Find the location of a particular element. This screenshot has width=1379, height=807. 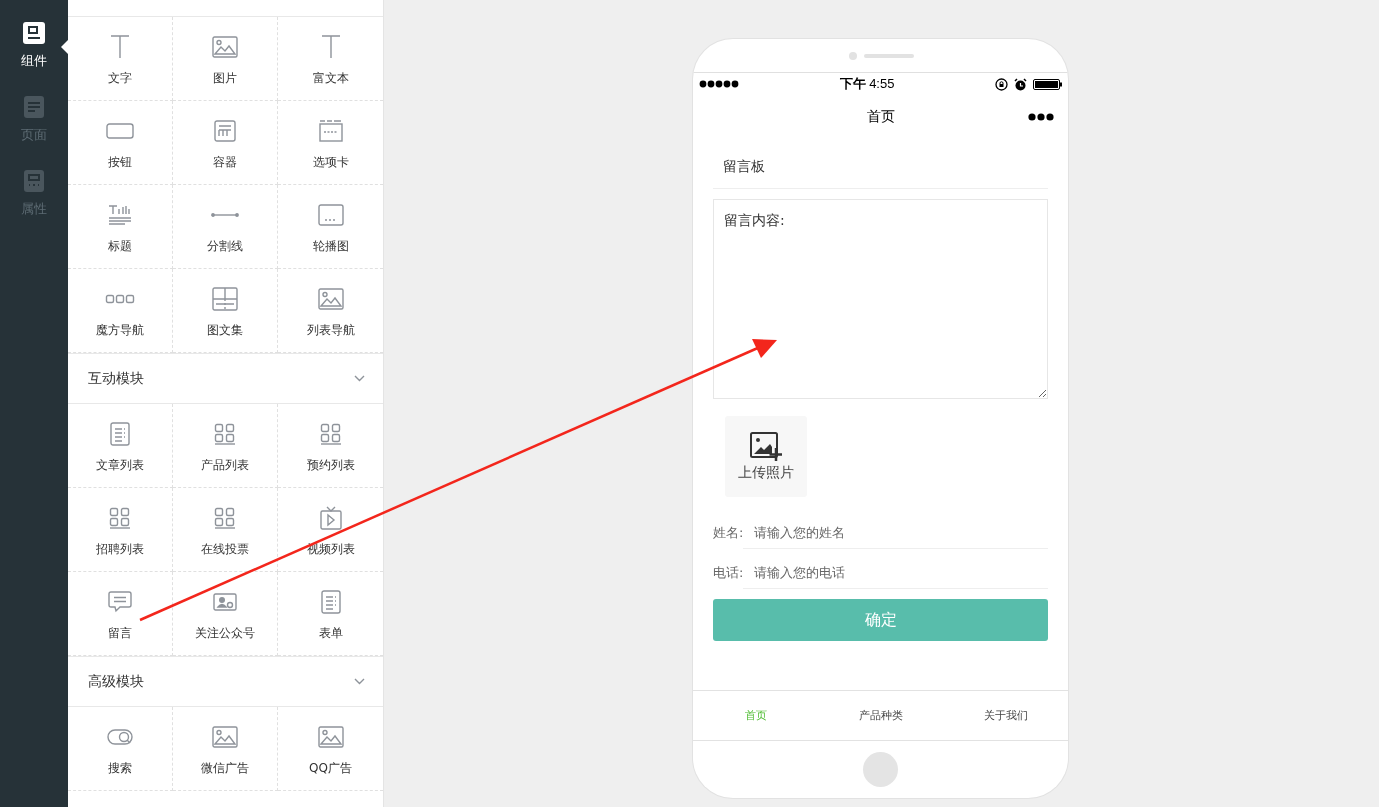

component-tile: 微信广告 is located at coordinates (225, 749).